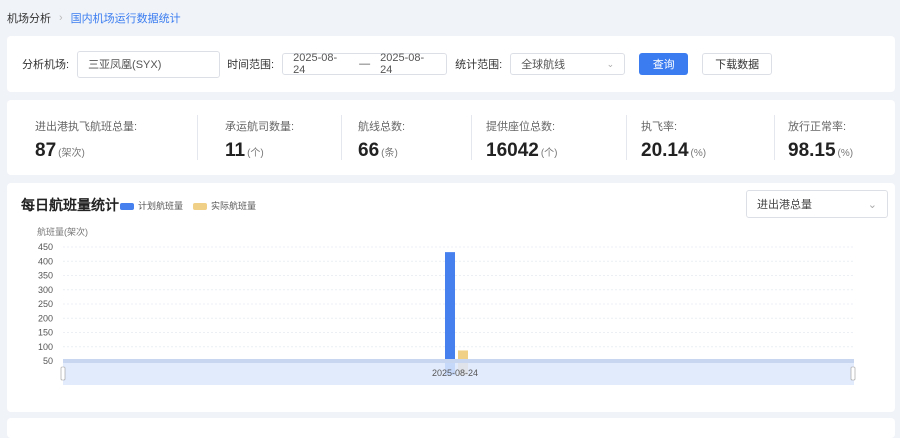 The height and width of the screenshot is (438, 900). I want to click on stat-value: 20.14, so click(665, 150).